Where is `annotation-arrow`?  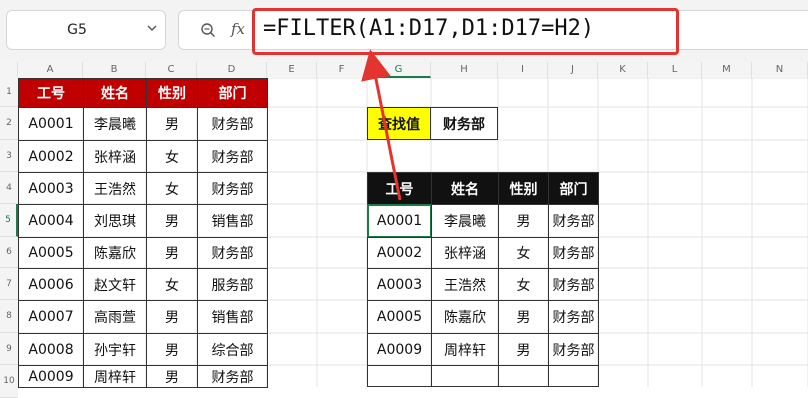
annotation-arrow is located at coordinates (381, 125).